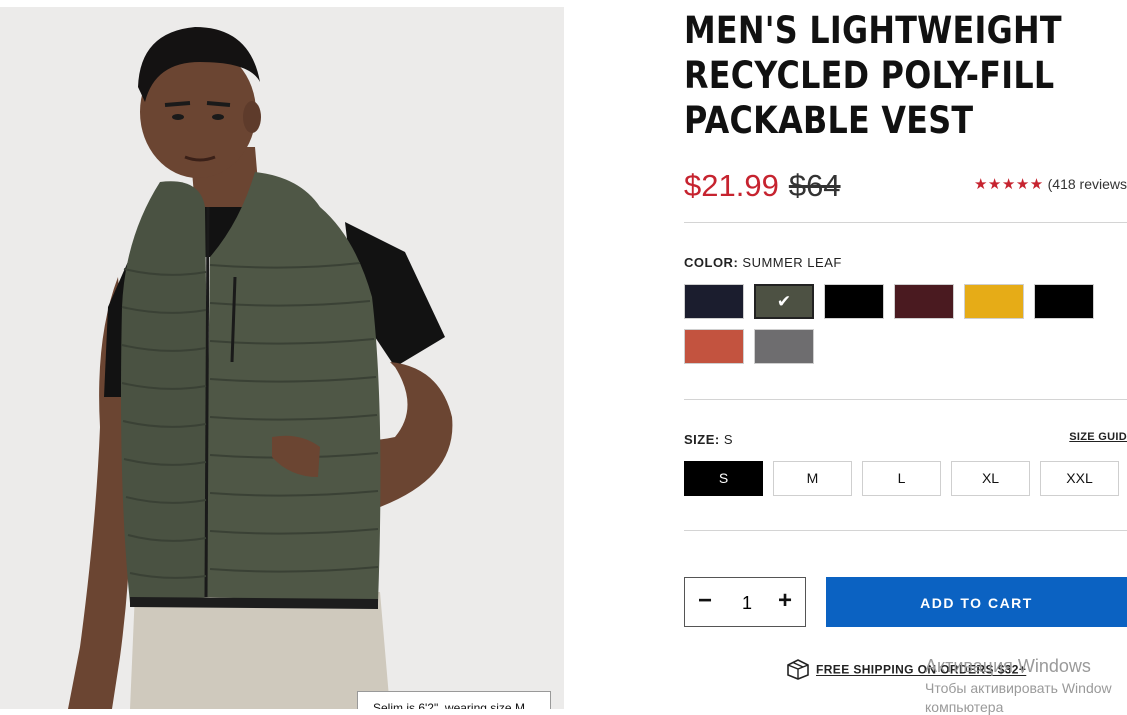 The image size is (1127, 715). What do you see at coordinates (873, 30) in the screenshot?
I see `product-title-line-1: MEN'S LIGHTWEIGHT` at bounding box center [873, 30].